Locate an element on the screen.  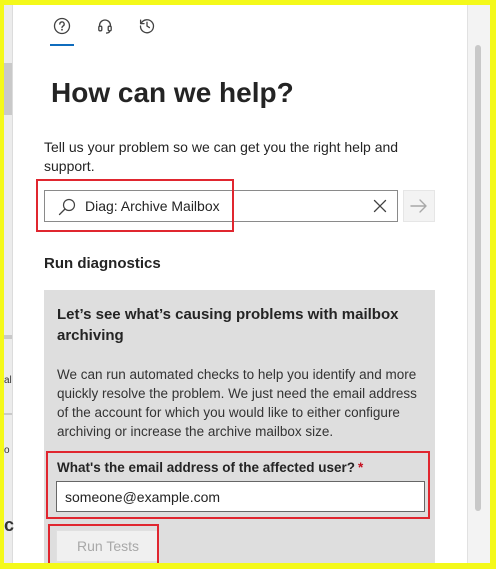
tab-support is located at coordinates (105, 28).